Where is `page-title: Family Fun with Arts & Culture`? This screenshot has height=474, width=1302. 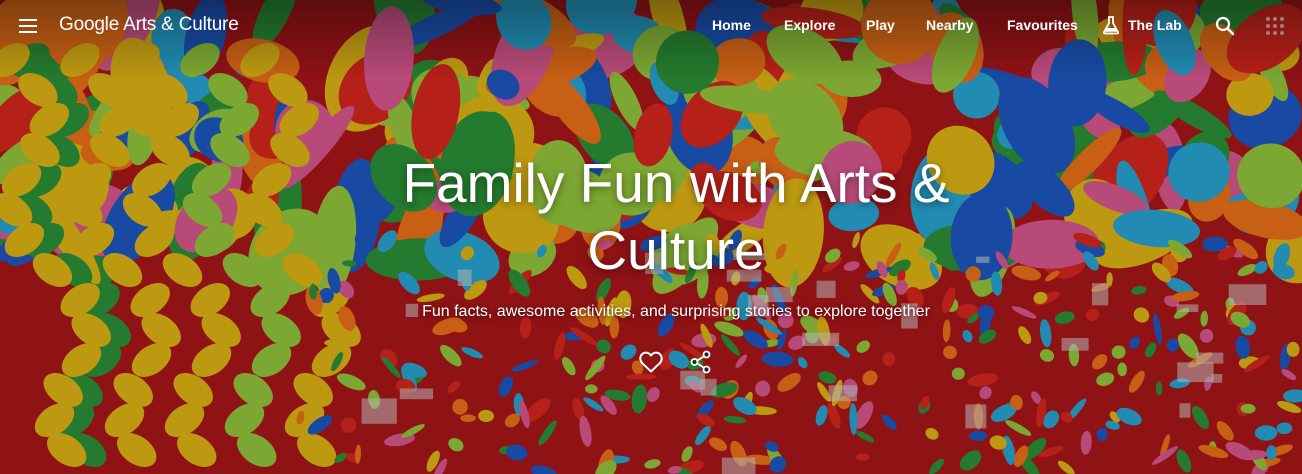 page-title: Family Fun with Arts & Culture is located at coordinates (676, 216).